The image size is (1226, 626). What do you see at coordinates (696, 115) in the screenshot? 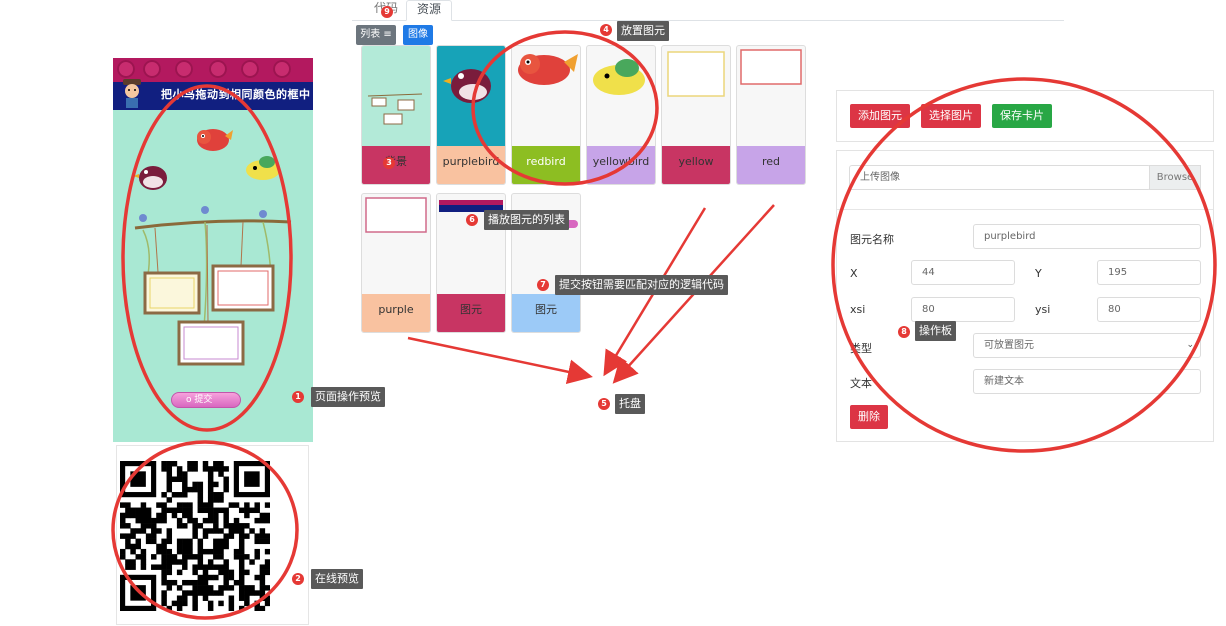
I see `card-yellow: yellow` at bounding box center [696, 115].